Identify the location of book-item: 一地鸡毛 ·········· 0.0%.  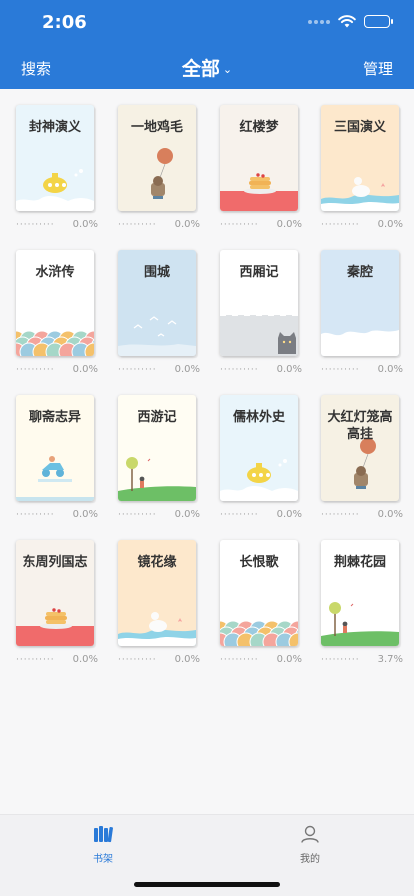
(159, 167).